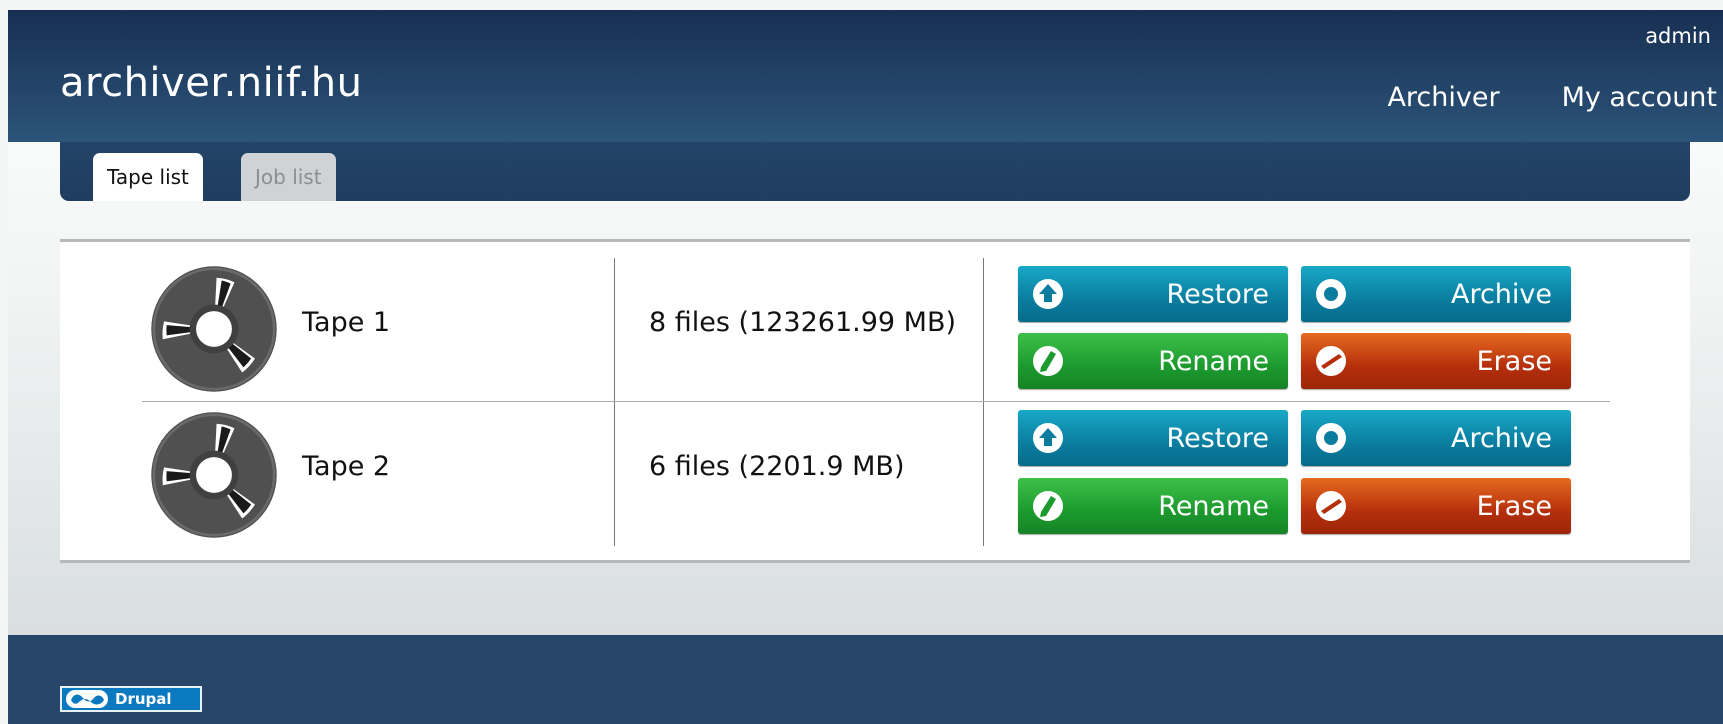  Describe the element at coordinates (288, 177) in the screenshot. I see `tab-job-list: Job list` at that location.